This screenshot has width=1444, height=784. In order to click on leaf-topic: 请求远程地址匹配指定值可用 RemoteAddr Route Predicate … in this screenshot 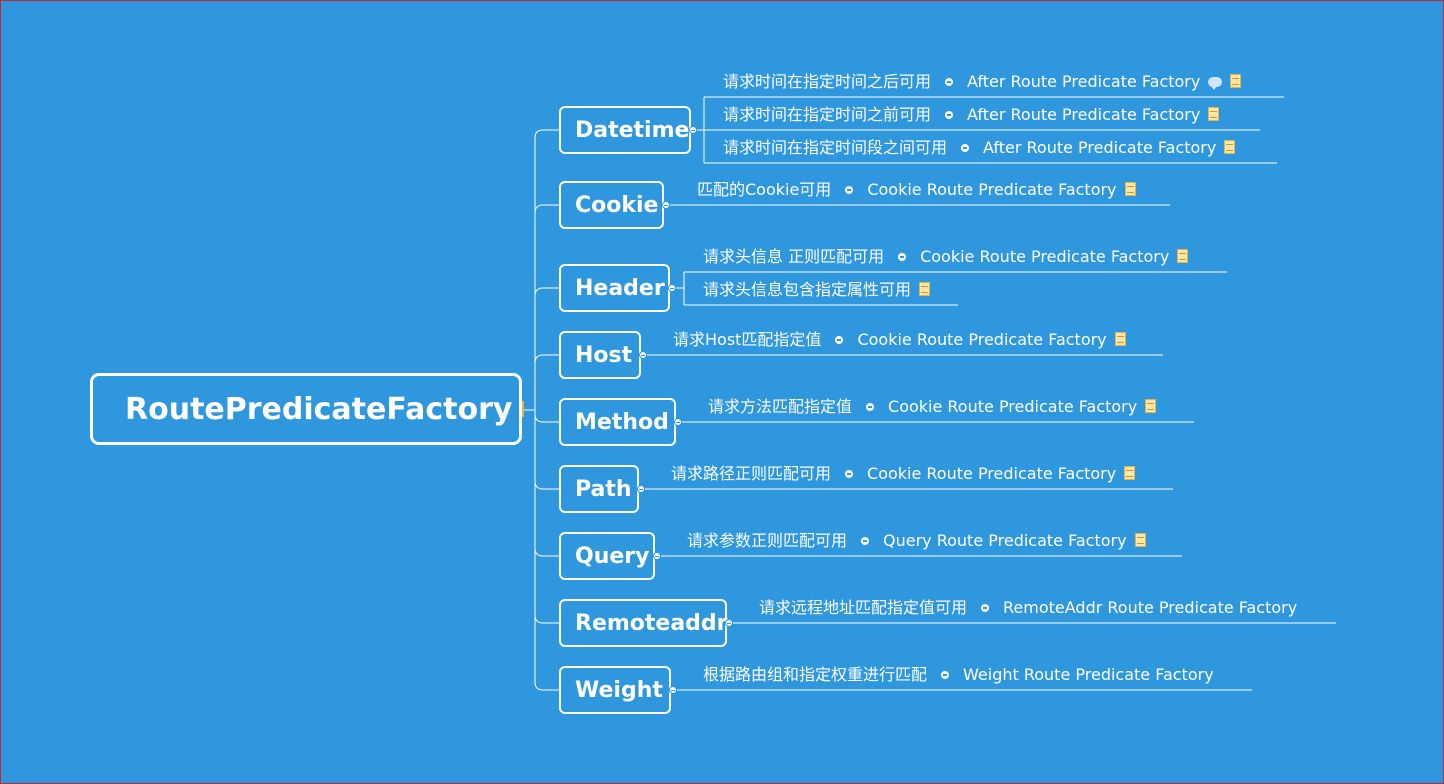, I will do `click(1028, 608)`.